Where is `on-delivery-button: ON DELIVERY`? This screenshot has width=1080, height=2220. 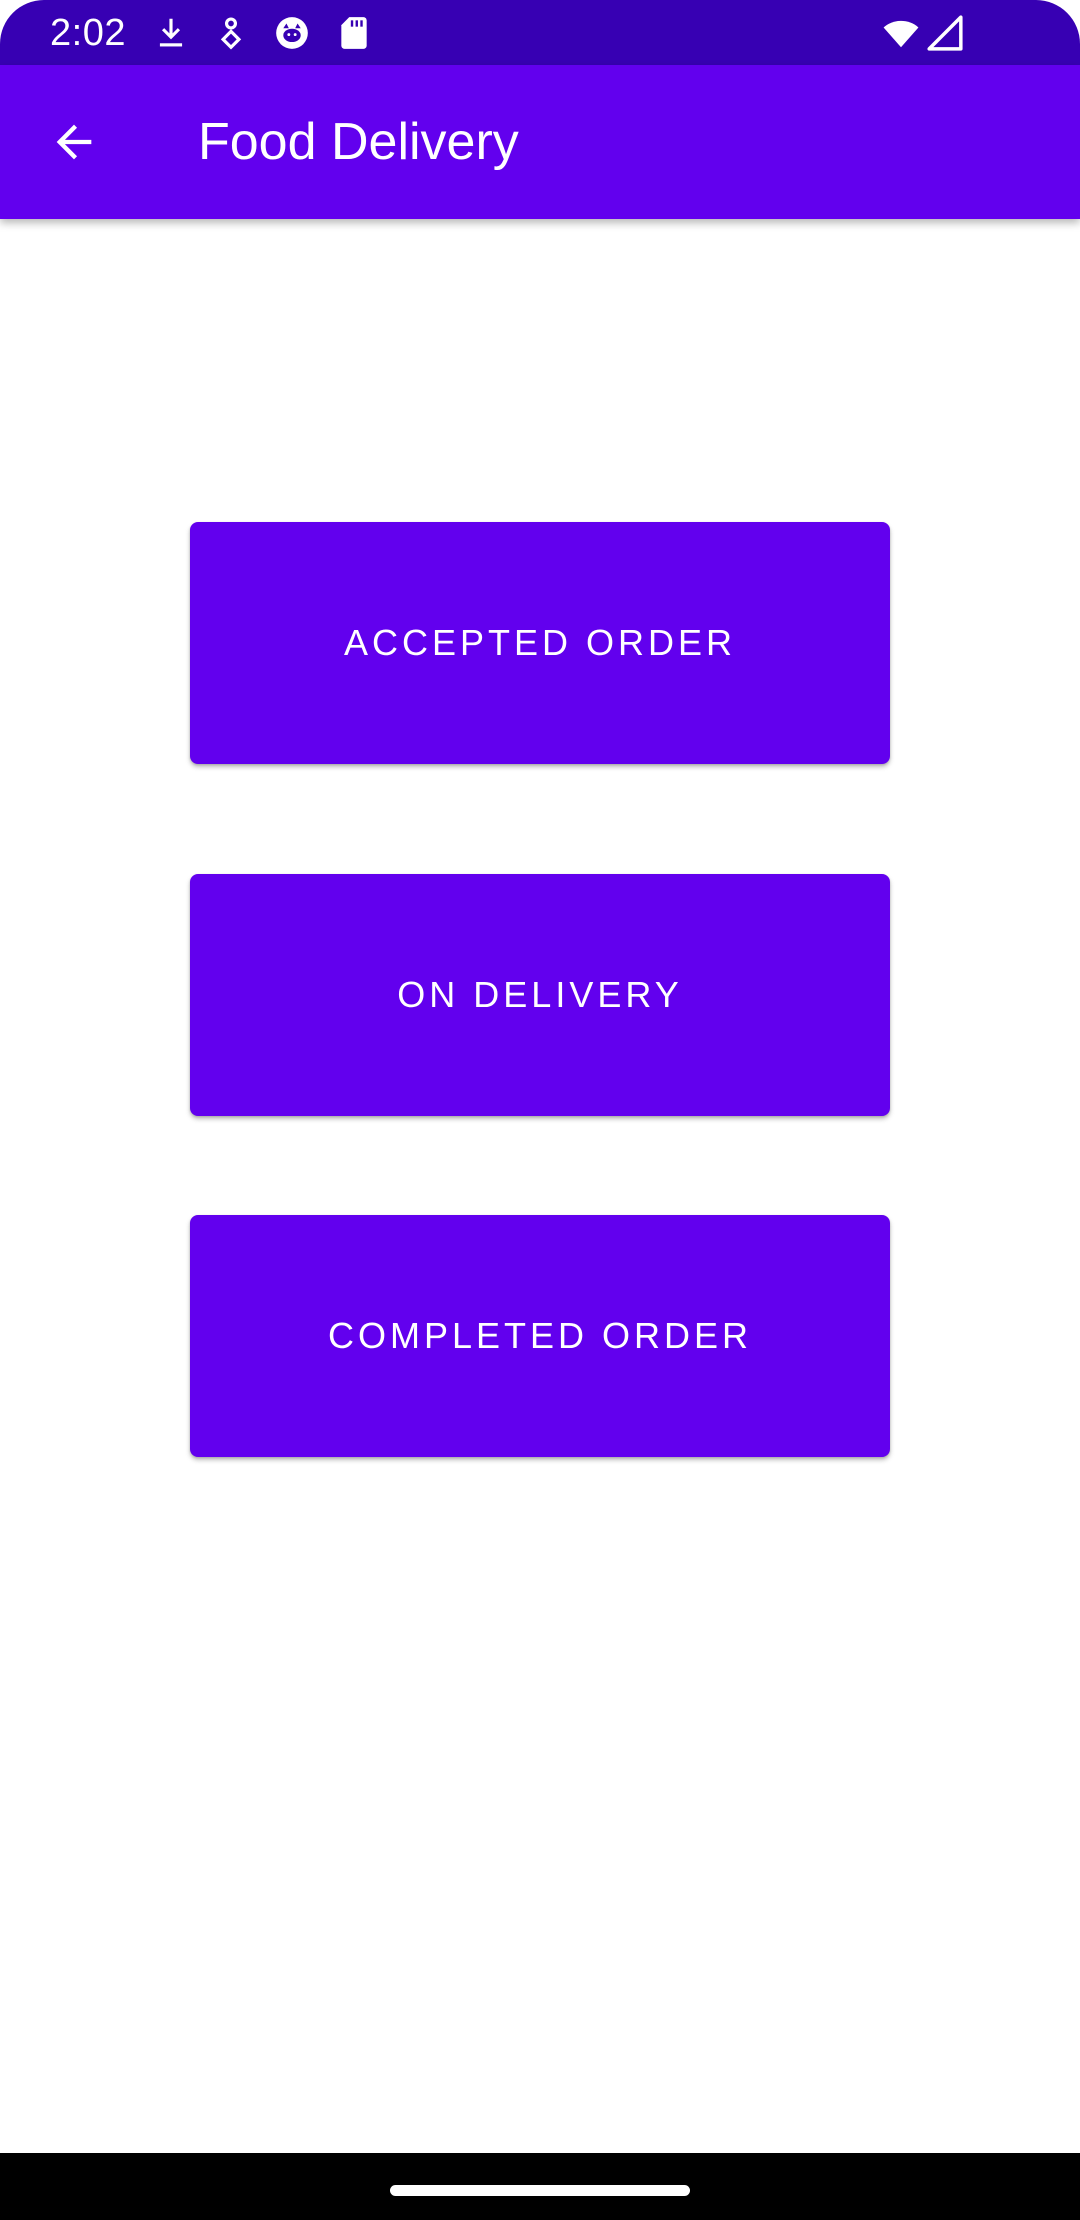
on-delivery-button: ON DELIVERY is located at coordinates (540, 995).